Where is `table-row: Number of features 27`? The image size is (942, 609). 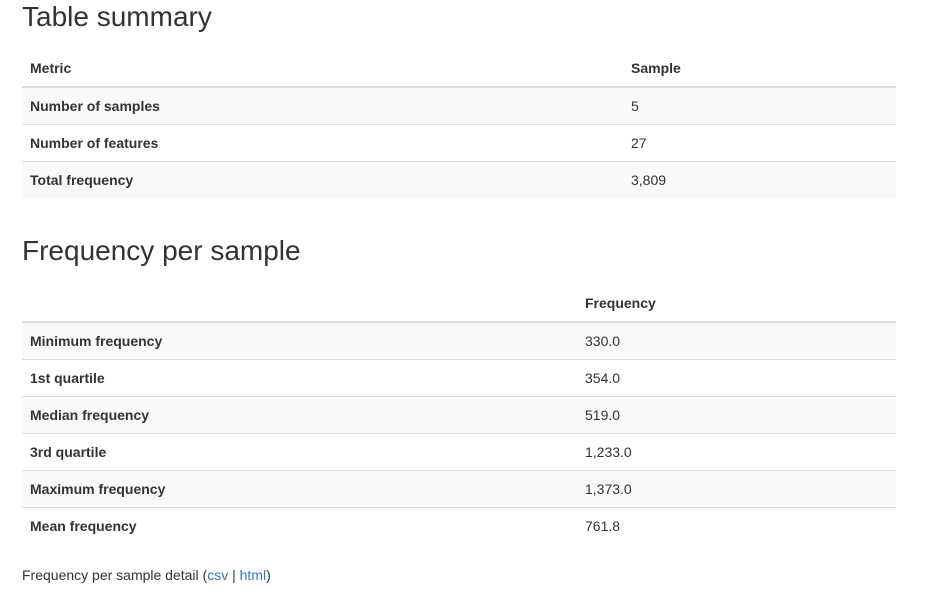 table-row: Number of features 27 is located at coordinates (459, 143).